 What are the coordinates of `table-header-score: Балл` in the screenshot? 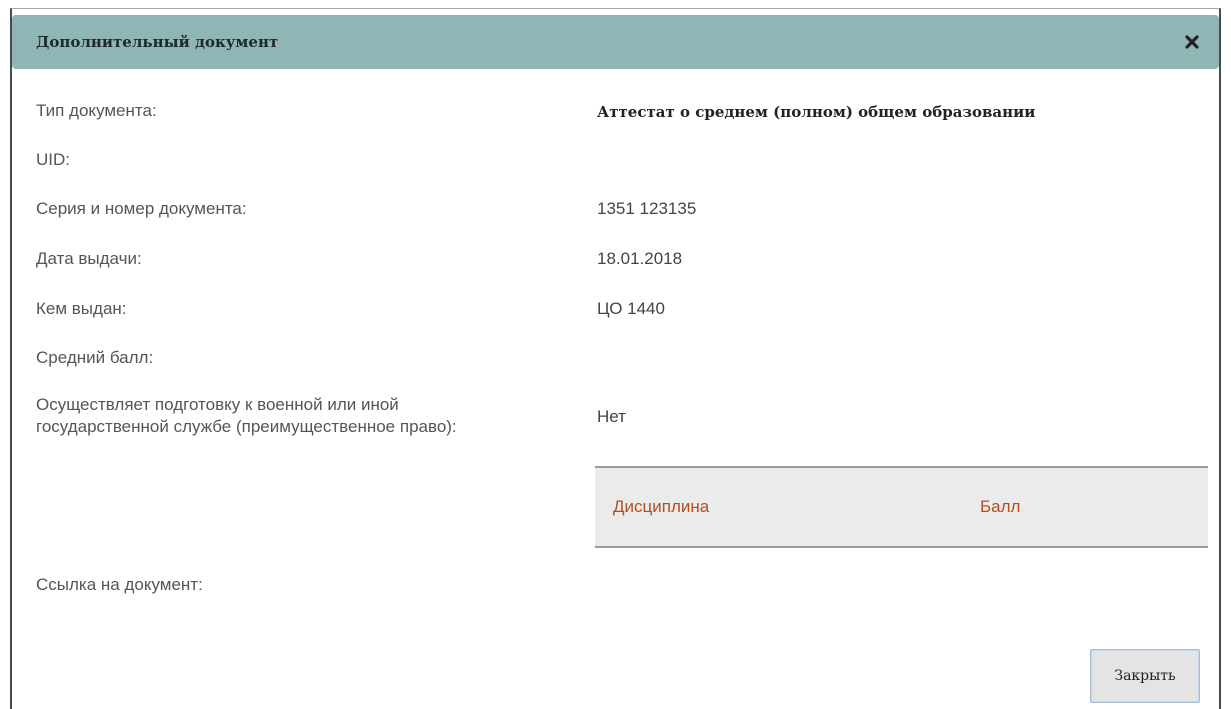 It's located at (1000, 507).